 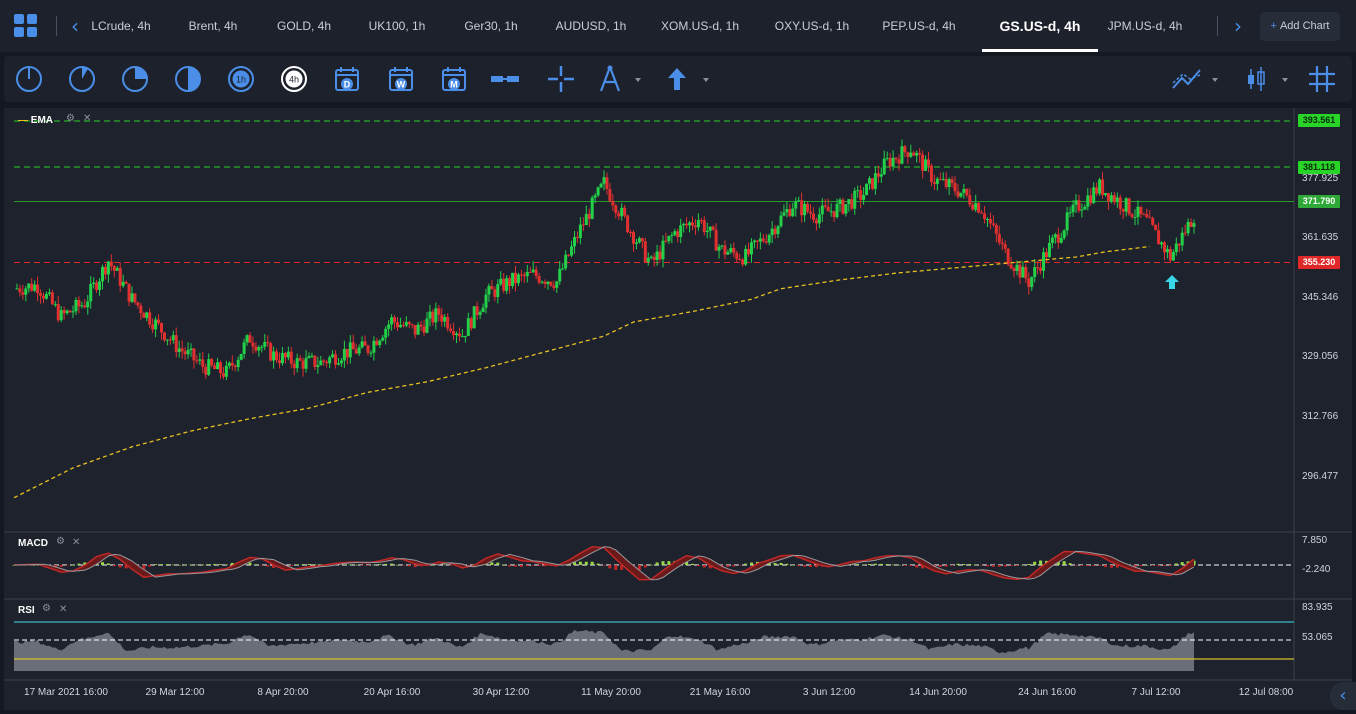 What do you see at coordinates (919, 26) in the screenshot?
I see `tab-pep-us-d-4h: PEP.US-d, 4h` at bounding box center [919, 26].